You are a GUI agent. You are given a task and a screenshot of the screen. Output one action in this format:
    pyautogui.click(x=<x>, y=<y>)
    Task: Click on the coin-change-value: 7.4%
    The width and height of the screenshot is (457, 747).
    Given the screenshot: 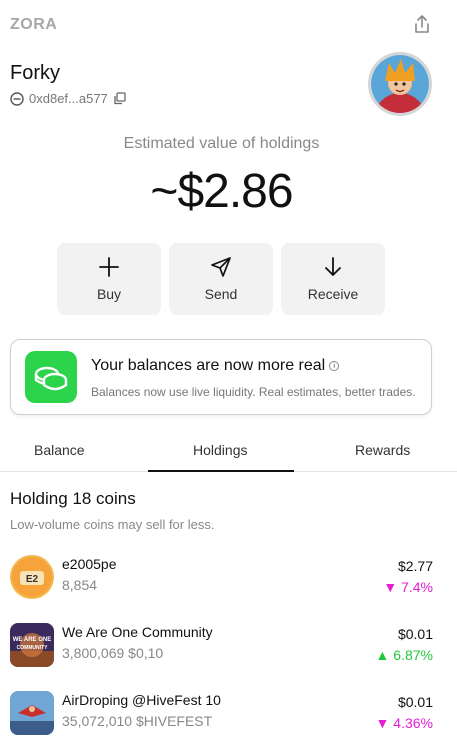 What is the action you would take?
    pyautogui.click(x=417, y=587)
    